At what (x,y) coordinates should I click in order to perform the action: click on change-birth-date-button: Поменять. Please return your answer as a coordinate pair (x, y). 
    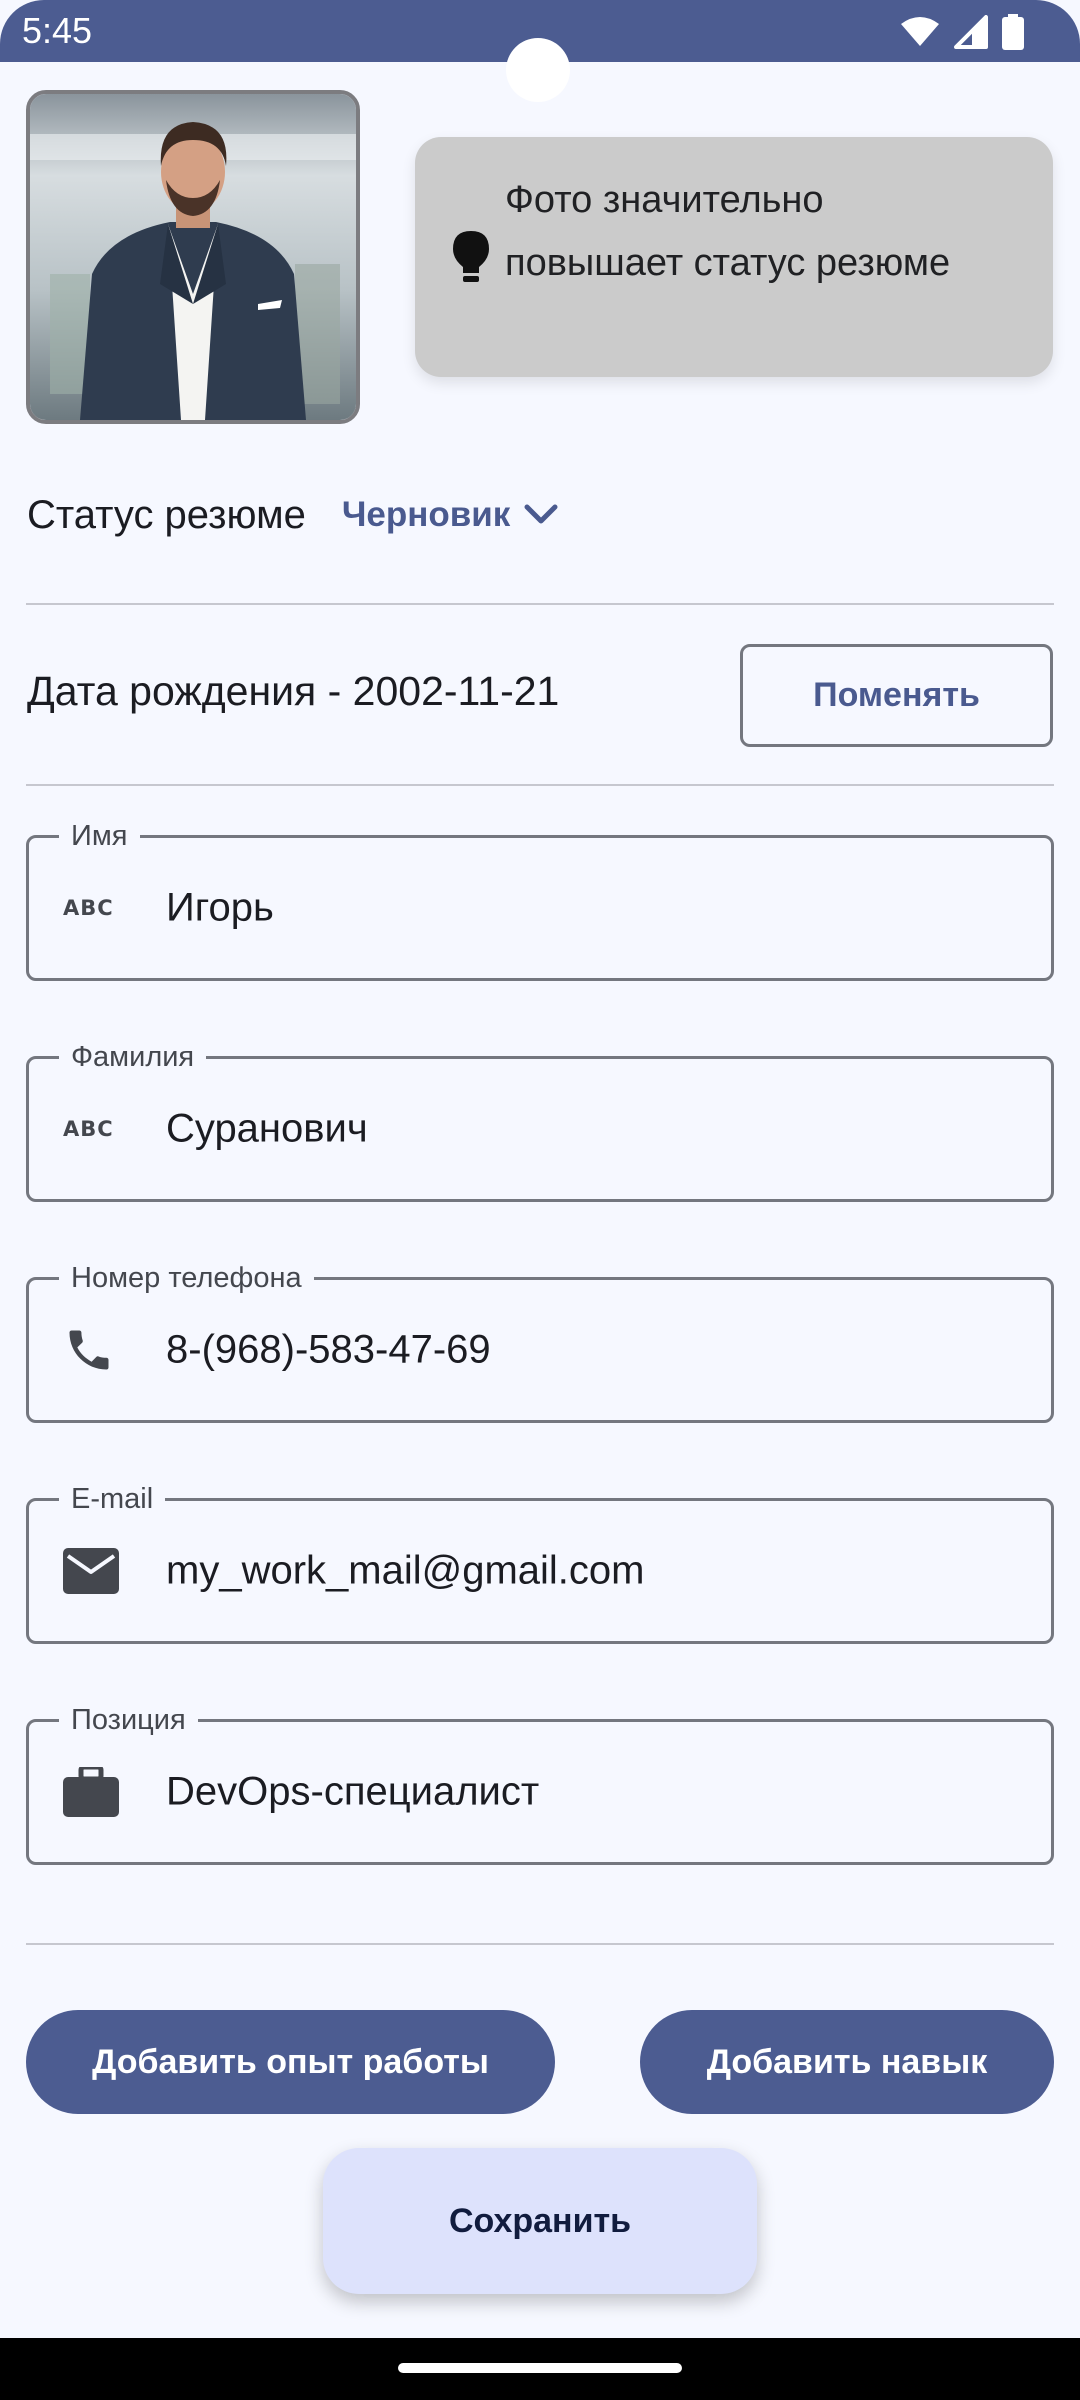
    Looking at the image, I should click on (896, 695).